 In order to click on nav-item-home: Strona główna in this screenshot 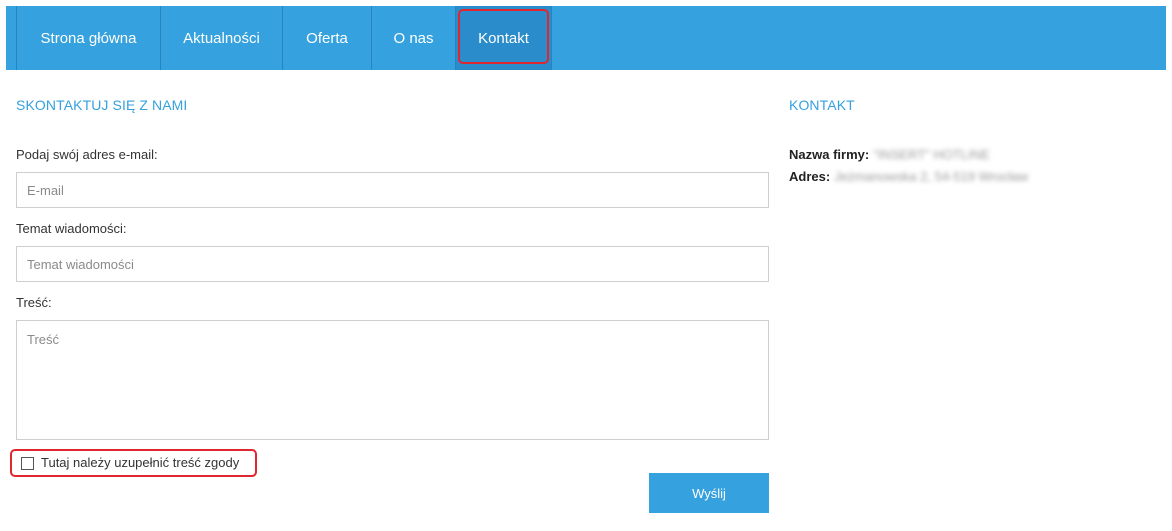, I will do `click(89, 38)`.